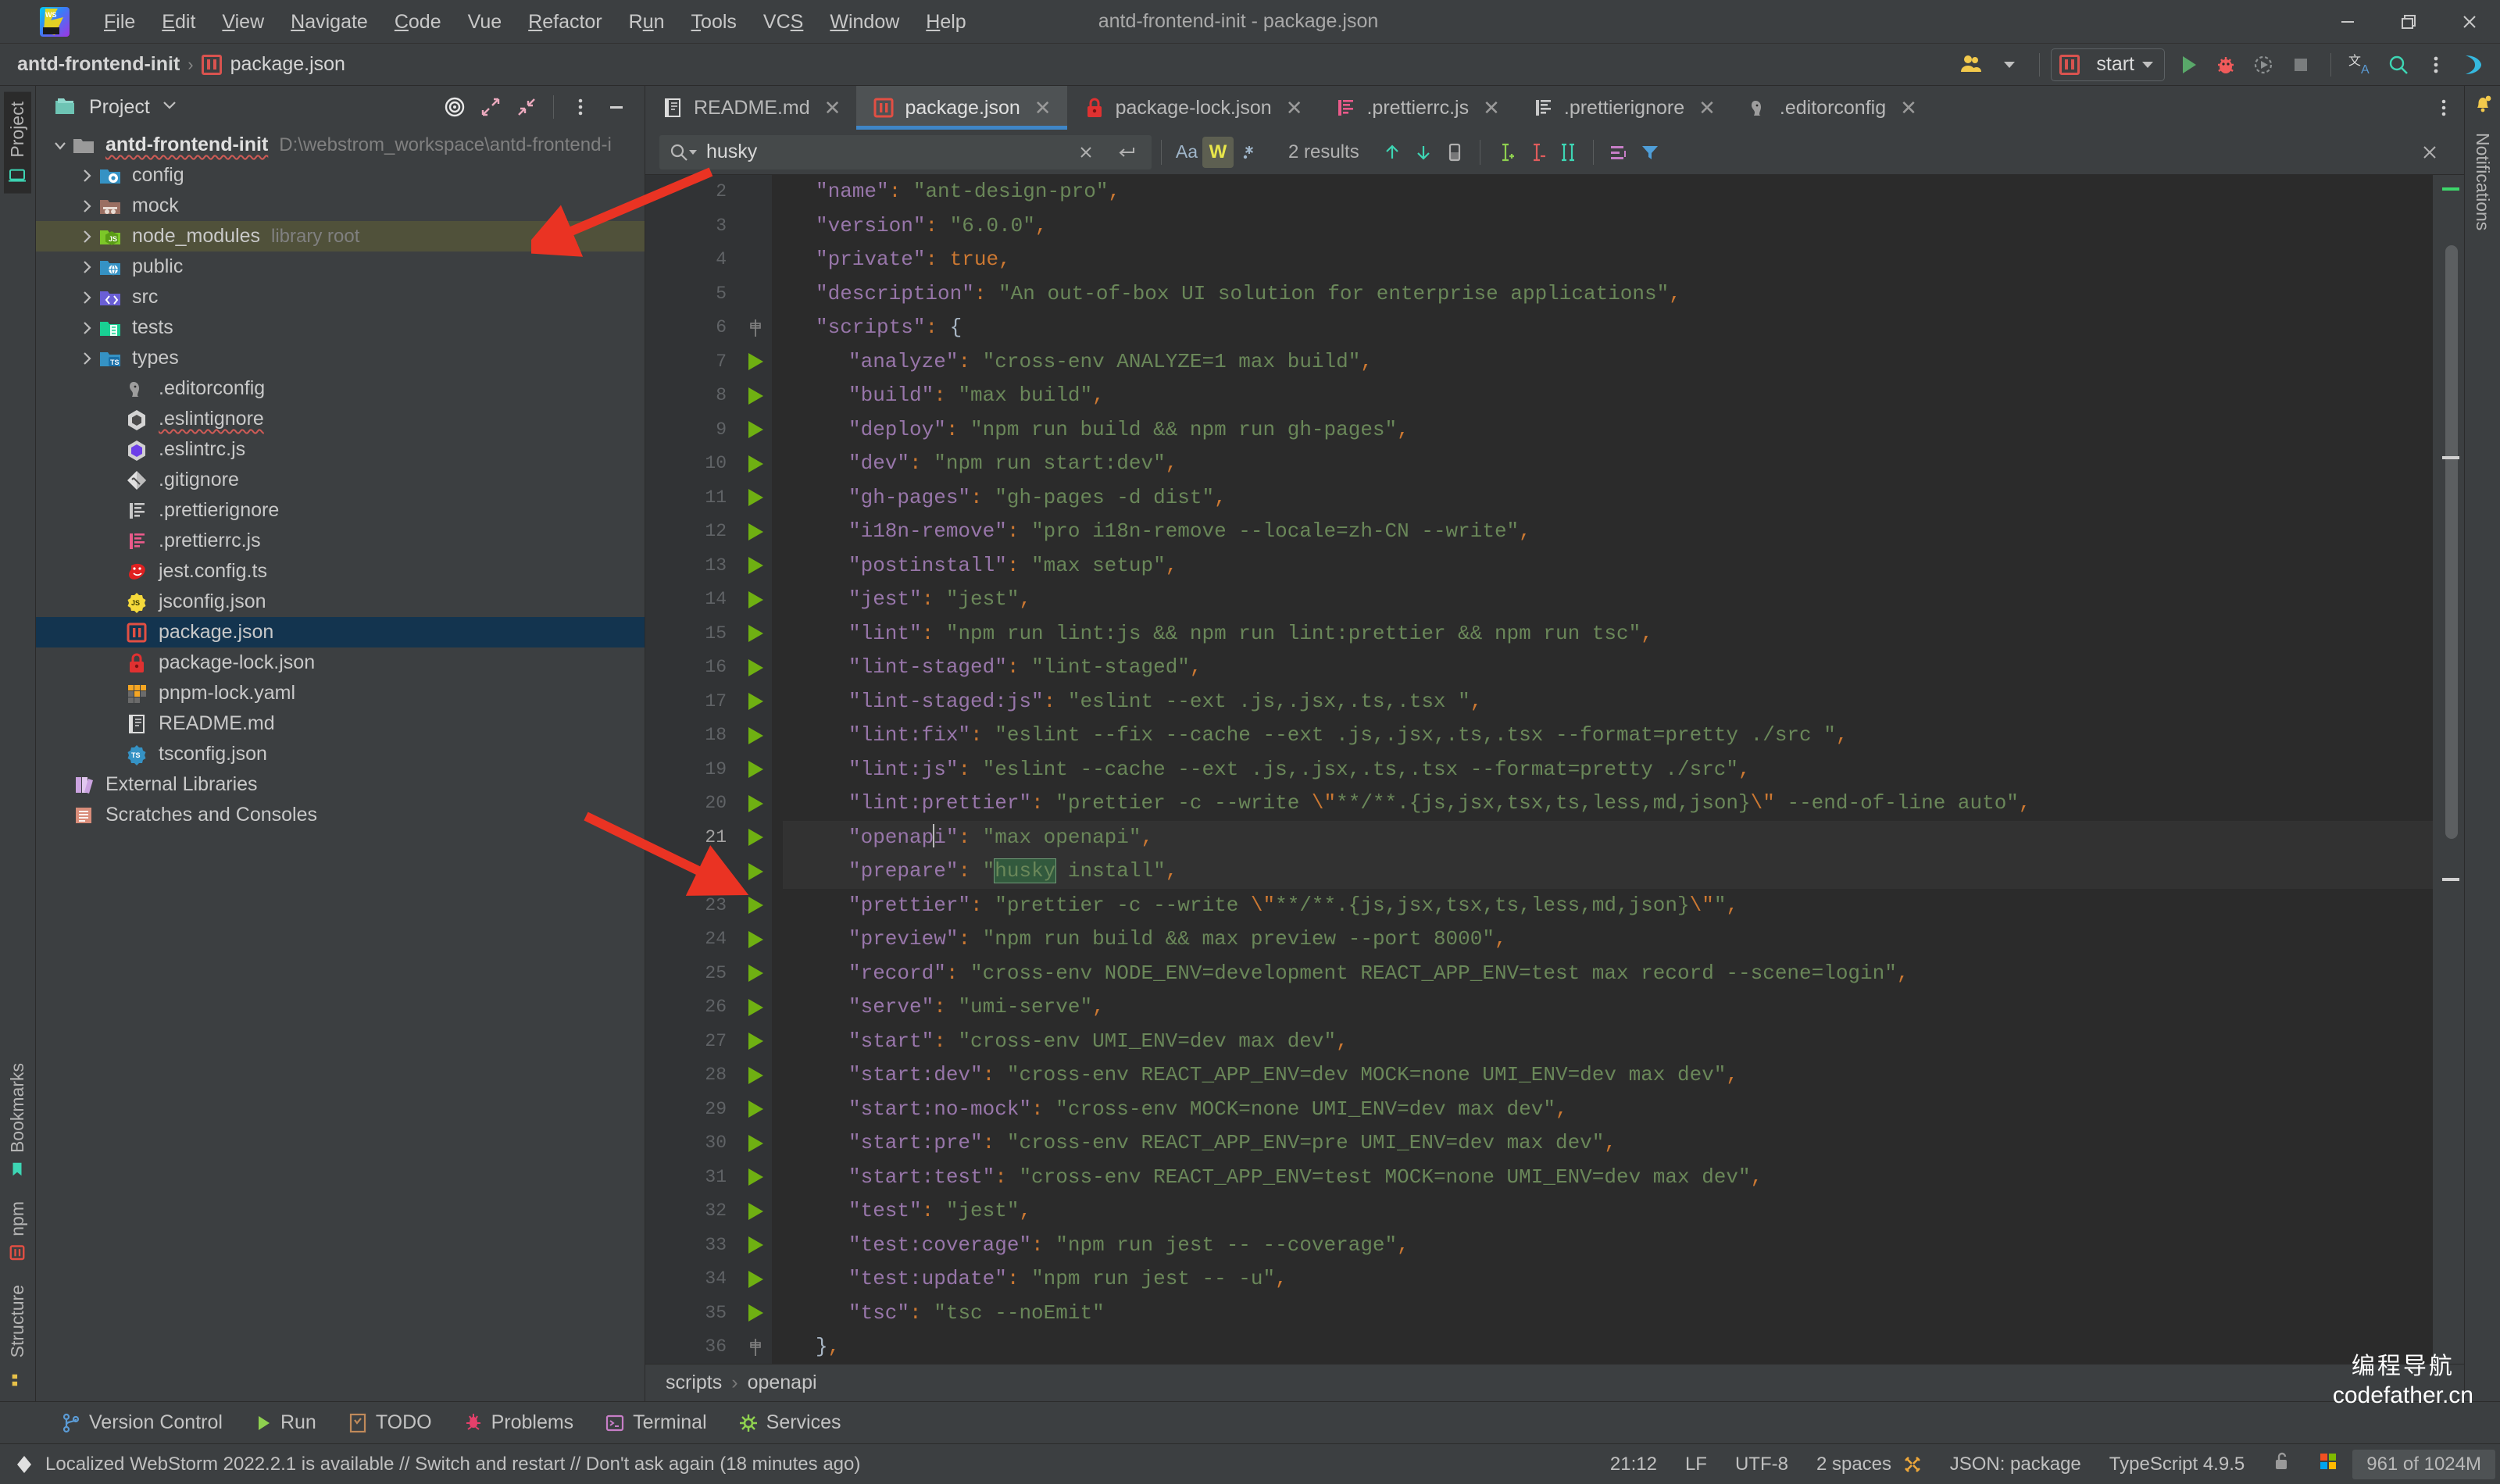 The image size is (2500, 1484). What do you see at coordinates (340, 358) in the screenshot?
I see `tree-row: TS types` at bounding box center [340, 358].